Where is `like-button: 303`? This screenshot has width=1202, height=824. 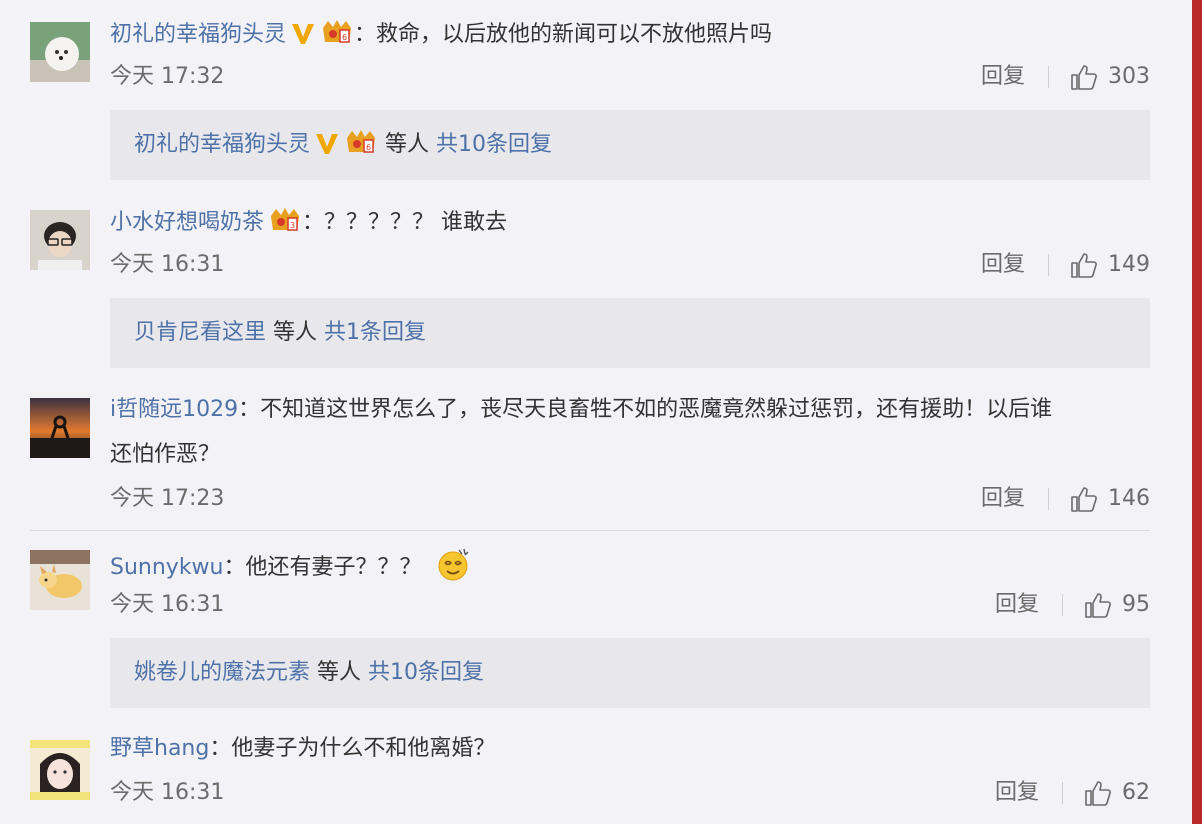
like-button: 303 is located at coordinates (1110, 77).